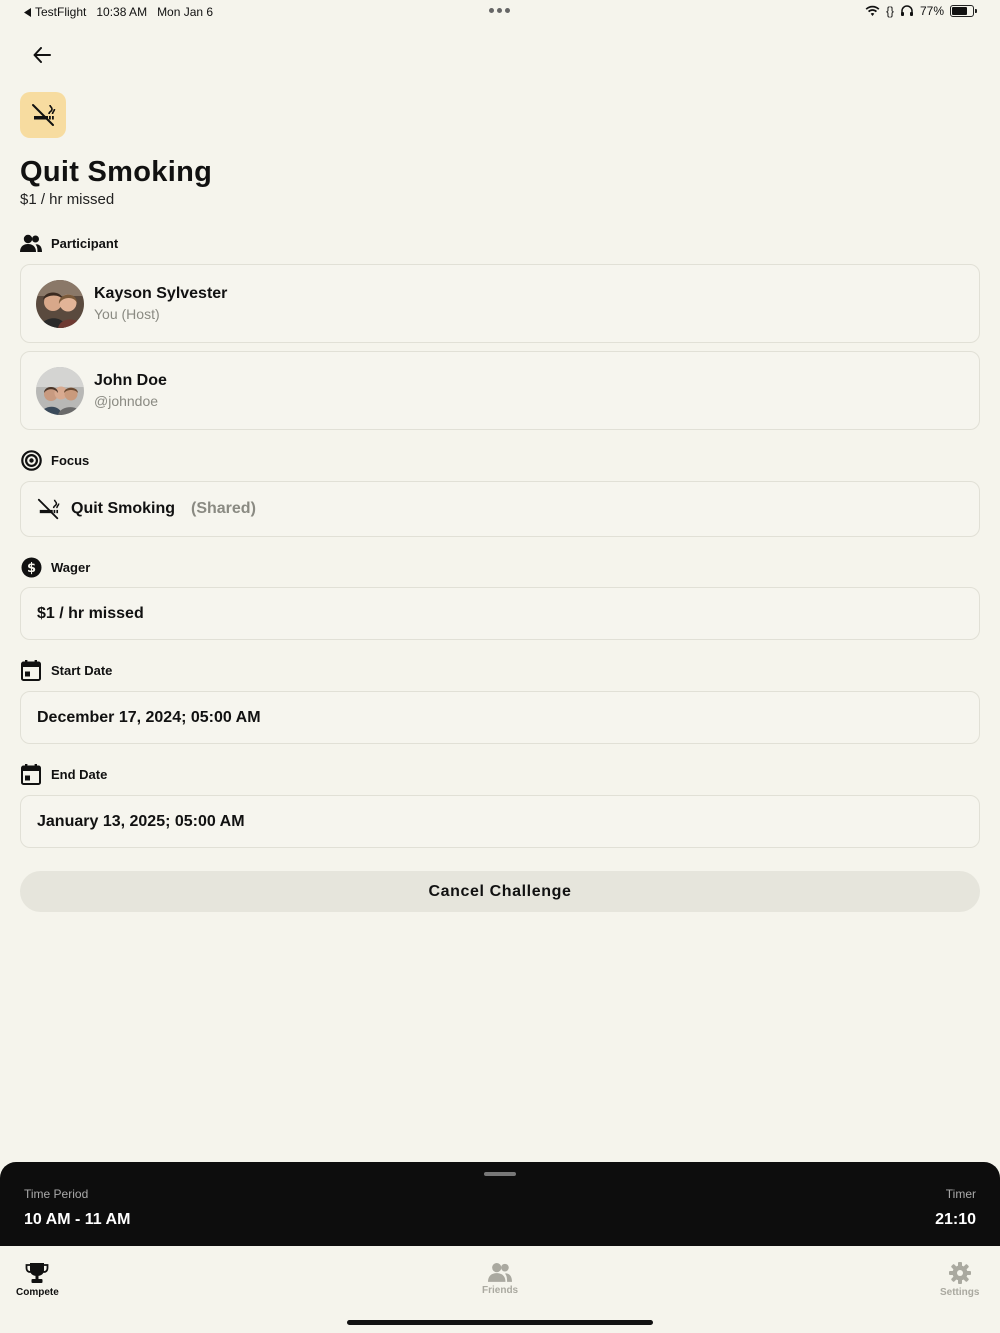 This screenshot has width=1000, height=1333. I want to click on section-participant: Participant, so click(69, 243).